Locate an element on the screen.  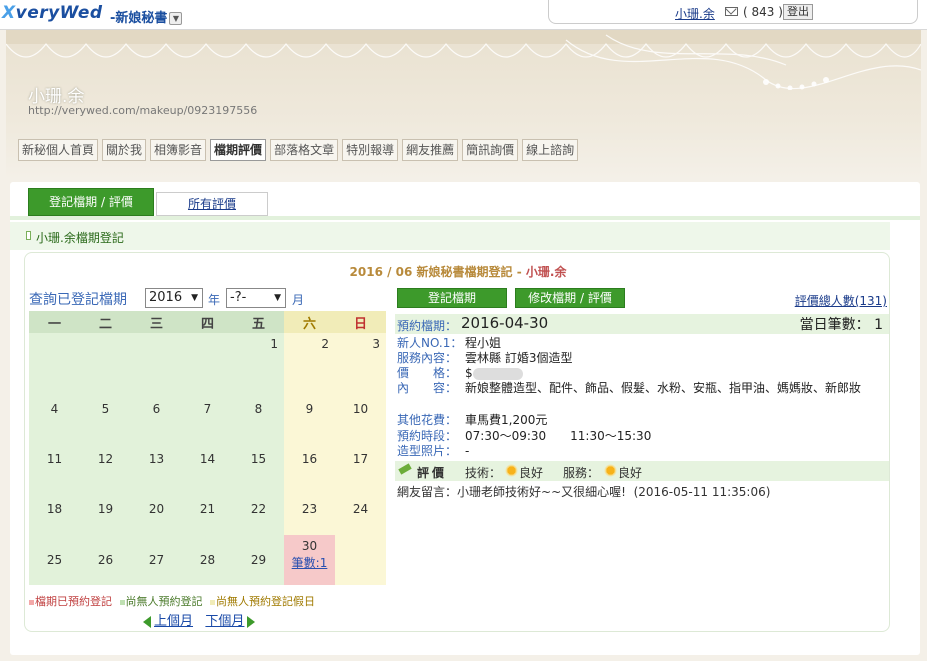
comment-label: 網友留言： is located at coordinates (427, 492).